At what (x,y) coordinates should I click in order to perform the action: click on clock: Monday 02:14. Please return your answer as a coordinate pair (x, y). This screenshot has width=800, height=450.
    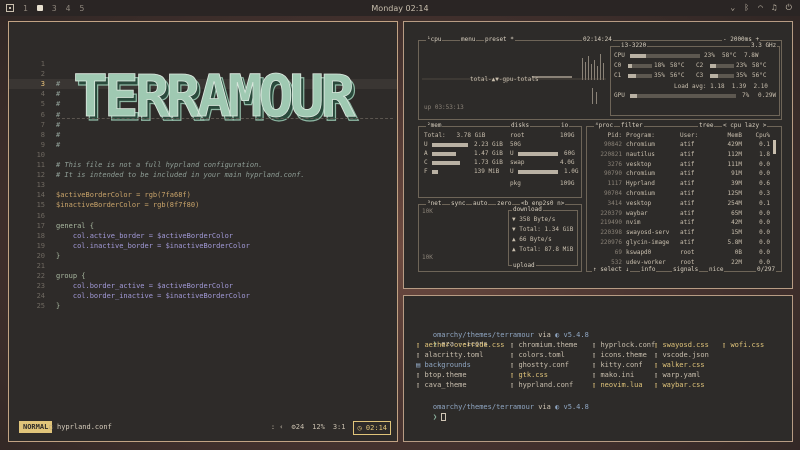
    Looking at the image, I should click on (400, 8).